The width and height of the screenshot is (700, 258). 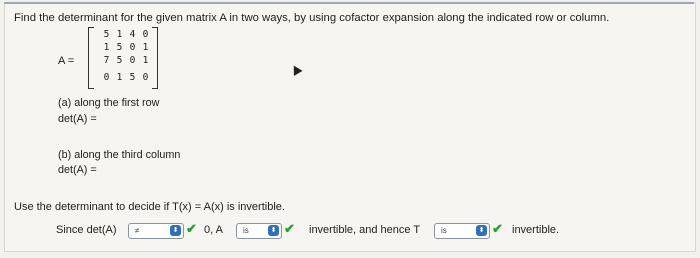 I want to click on part-b-det-label: det(A) =, so click(x=77, y=170).